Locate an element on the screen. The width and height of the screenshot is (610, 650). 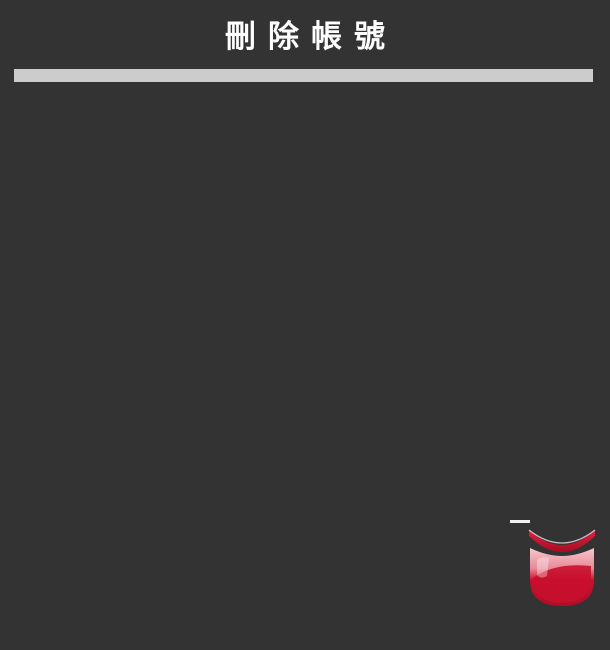
minimize-dash-icon is located at coordinates (520, 521).